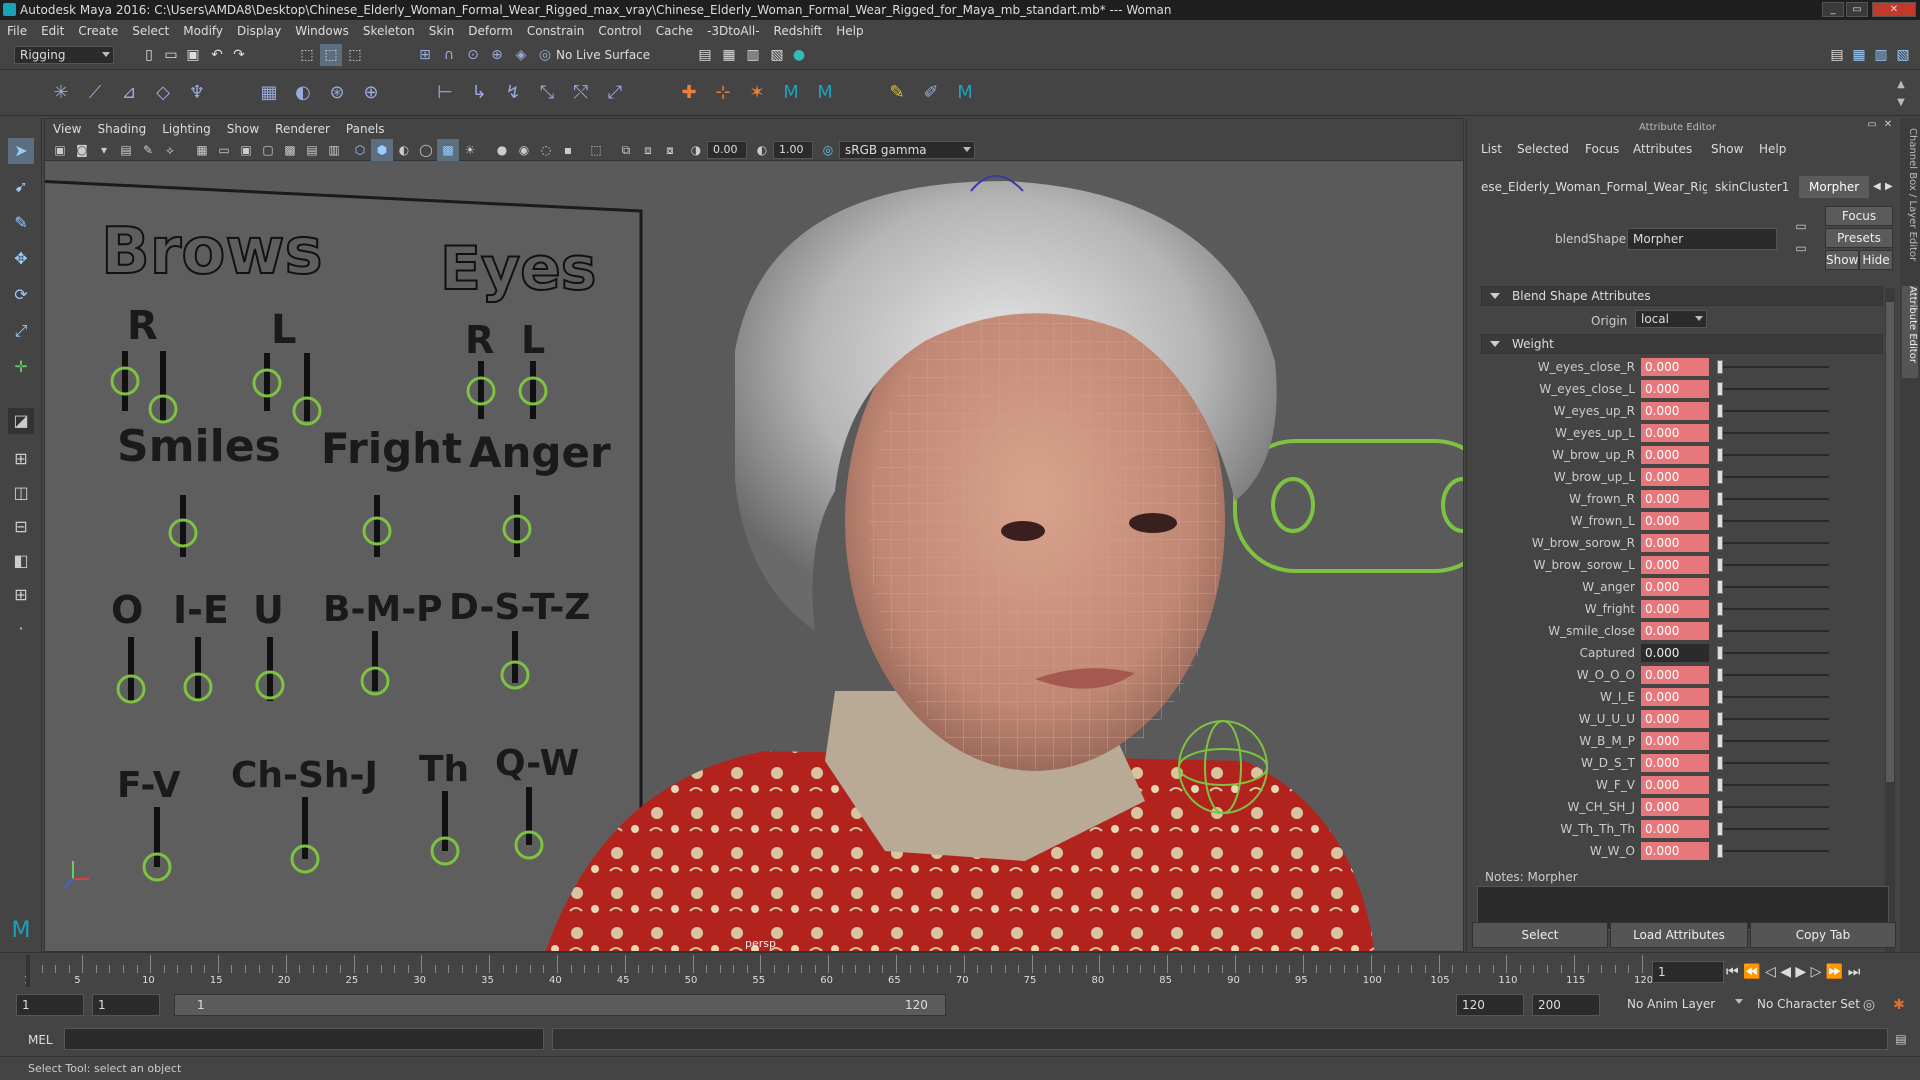 The image size is (1920, 1080). I want to click on more-layouts-icon: ·, so click(21, 629).